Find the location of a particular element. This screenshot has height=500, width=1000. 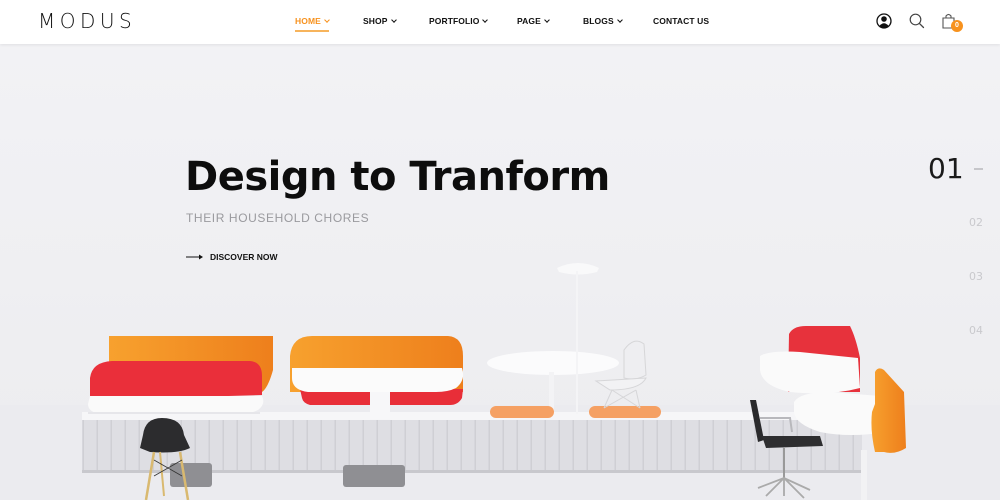

cart-count-badge: 0 is located at coordinates (957, 26).